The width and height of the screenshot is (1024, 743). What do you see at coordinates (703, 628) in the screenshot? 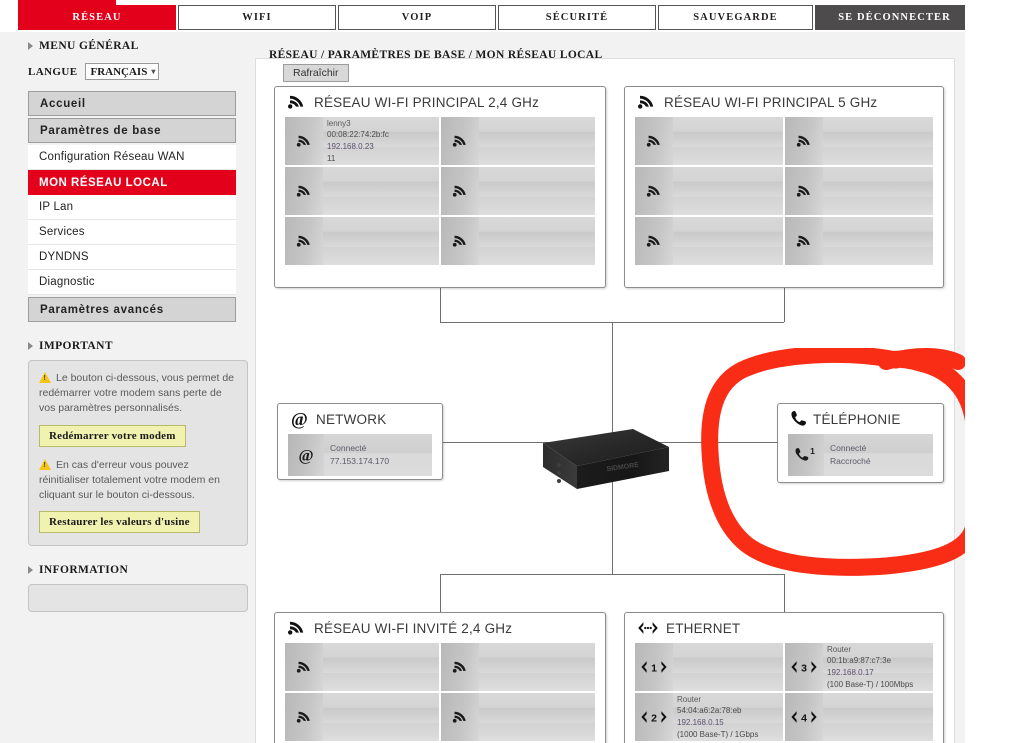
I see `panel-ethernet-label: ETHERNET` at bounding box center [703, 628].